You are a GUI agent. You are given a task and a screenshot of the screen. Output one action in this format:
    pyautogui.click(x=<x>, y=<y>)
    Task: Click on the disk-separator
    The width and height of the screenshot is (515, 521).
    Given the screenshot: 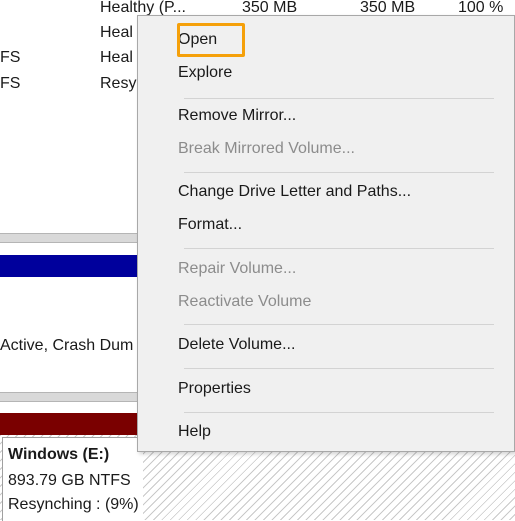 What is the action you would take?
    pyautogui.click(x=68, y=397)
    